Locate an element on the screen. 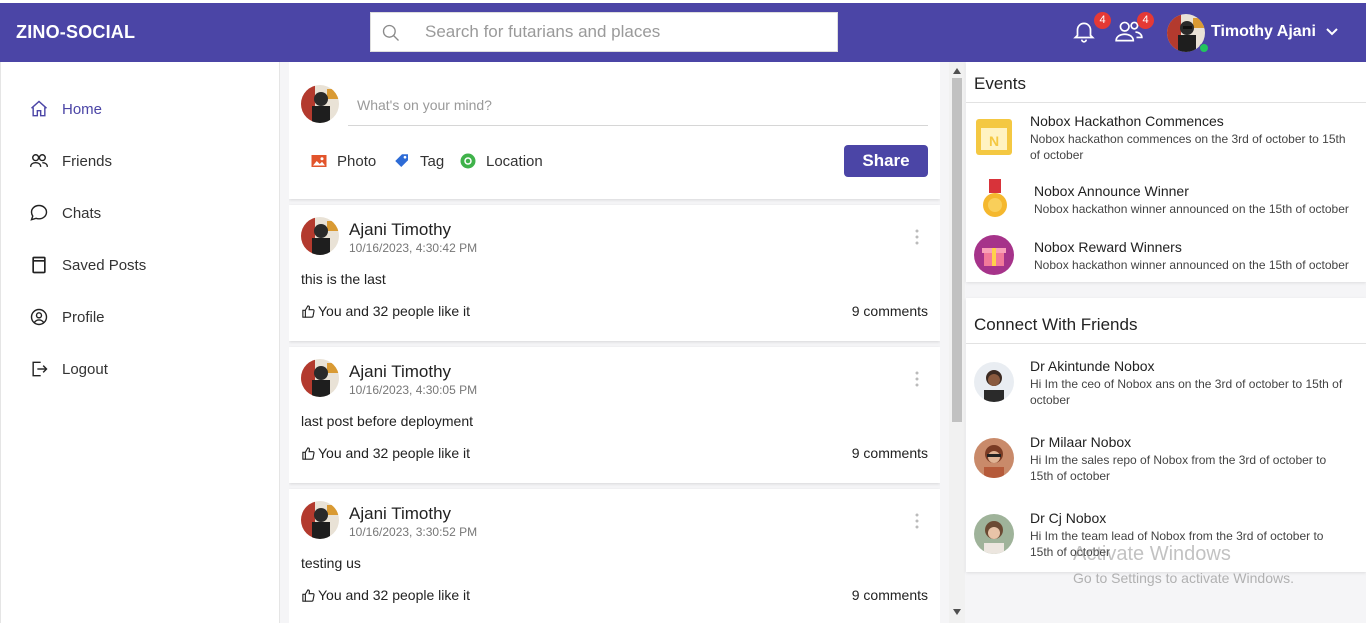  search-box is located at coordinates (604, 32).